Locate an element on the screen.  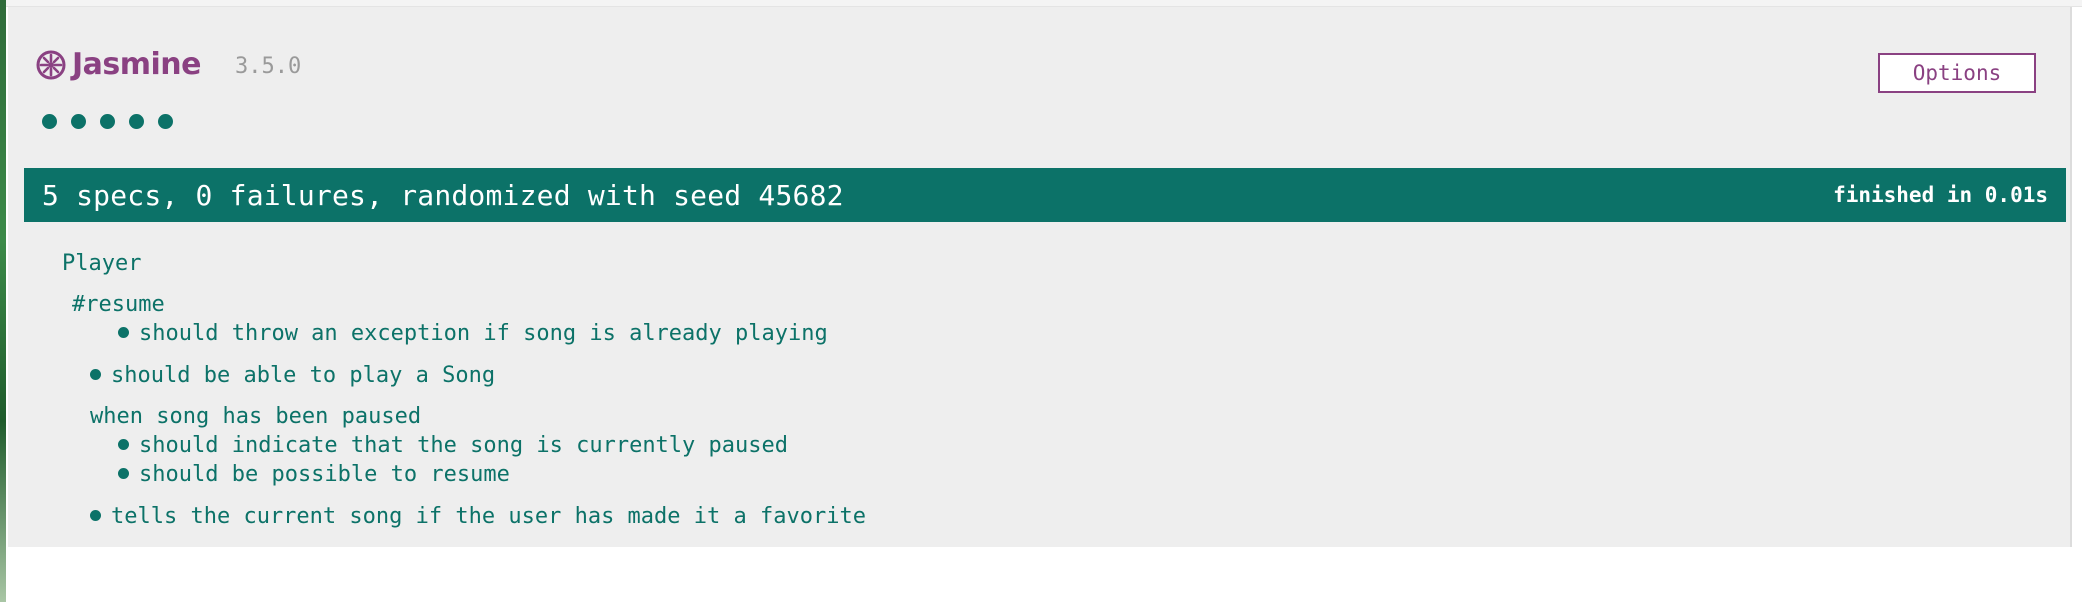
spec-item: should be possible to resume is located at coordinates (314, 474).